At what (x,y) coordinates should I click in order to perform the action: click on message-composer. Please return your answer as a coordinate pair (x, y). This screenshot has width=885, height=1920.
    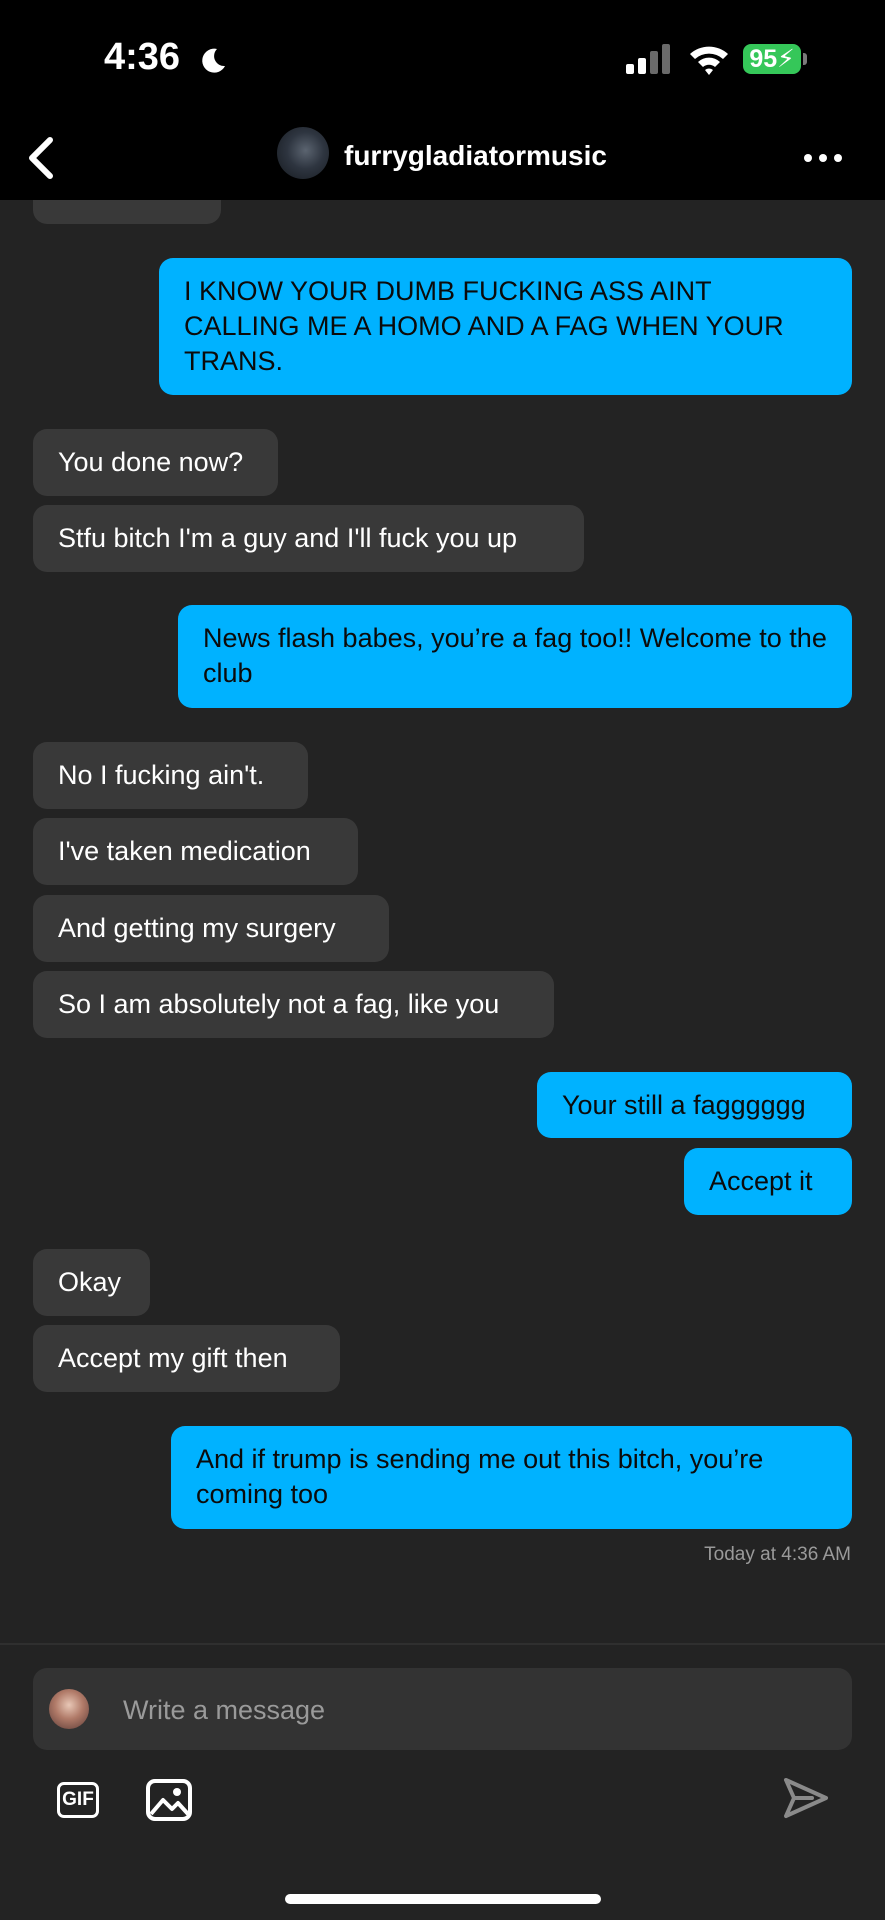
    Looking at the image, I should click on (442, 1710).